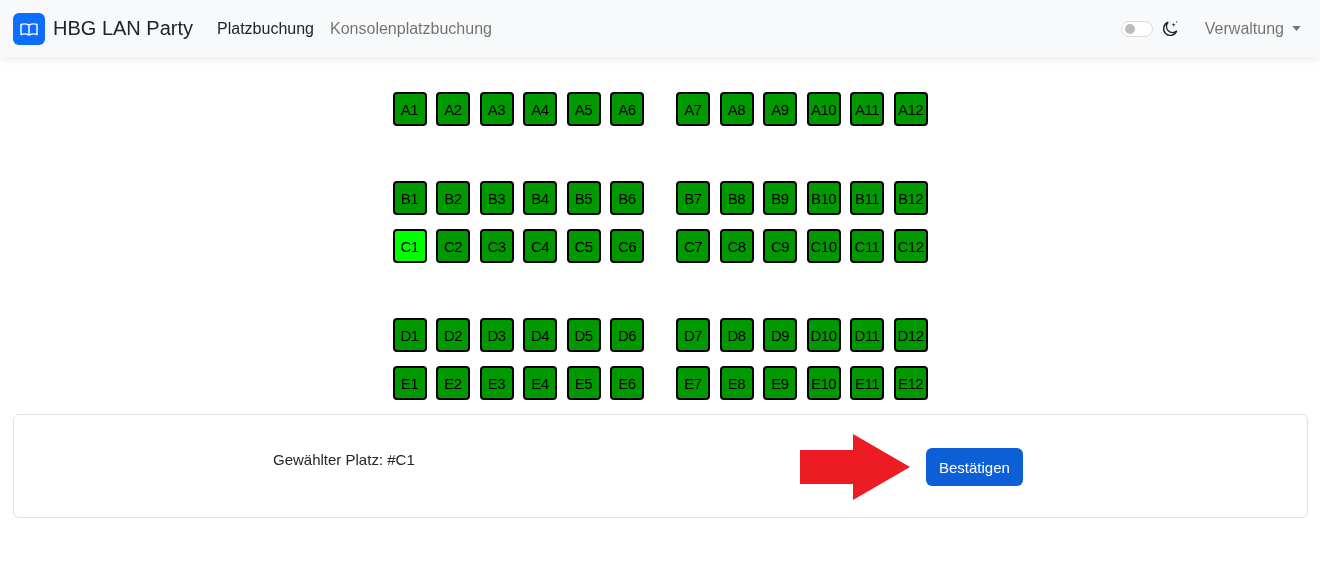  I want to click on confirm-button: Bestätigen, so click(974, 467).